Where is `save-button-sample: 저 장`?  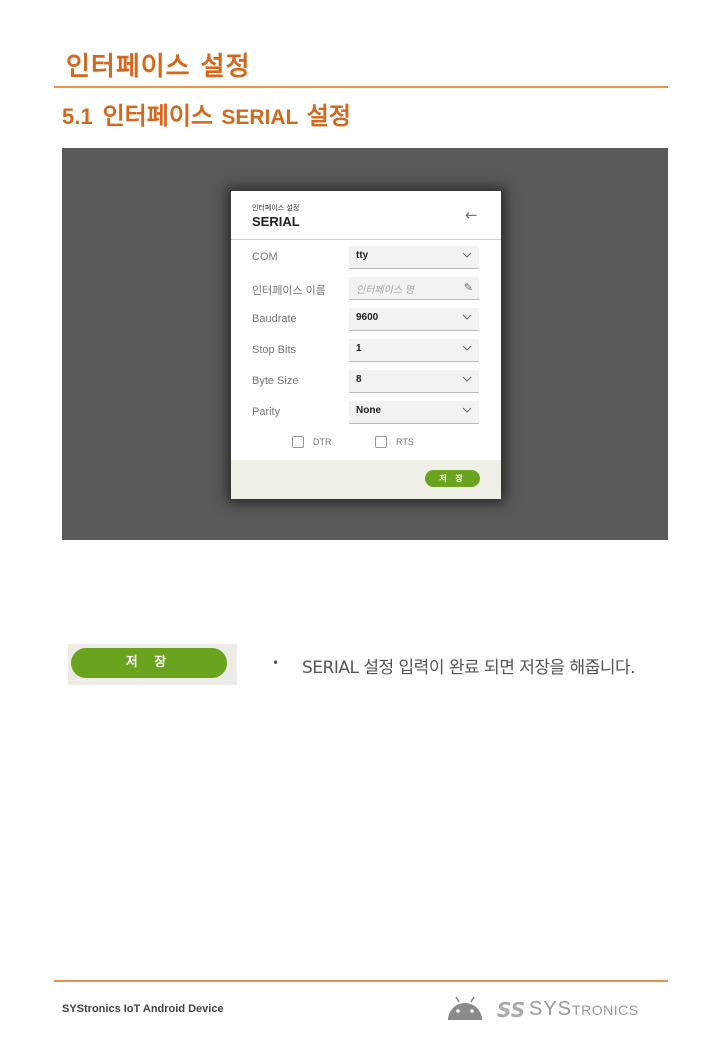
save-button-sample: 저 장 is located at coordinates (152, 664).